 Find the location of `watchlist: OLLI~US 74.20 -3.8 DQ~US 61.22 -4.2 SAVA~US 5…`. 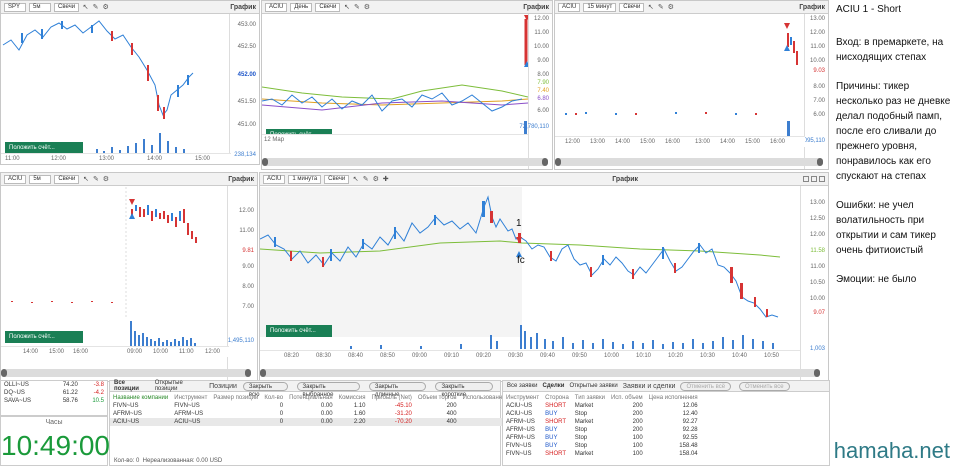

watchlist: OLLI~US 74.20 -3.8 DQ~US 61.22 -4.2 SAVA~US 5… is located at coordinates (54, 398).